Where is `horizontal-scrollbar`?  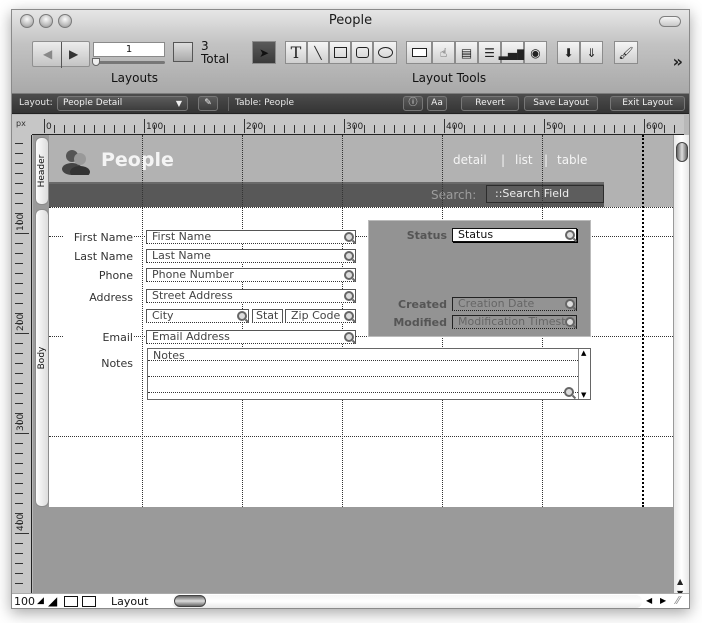 horizontal-scrollbar is located at coordinates (407, 601).